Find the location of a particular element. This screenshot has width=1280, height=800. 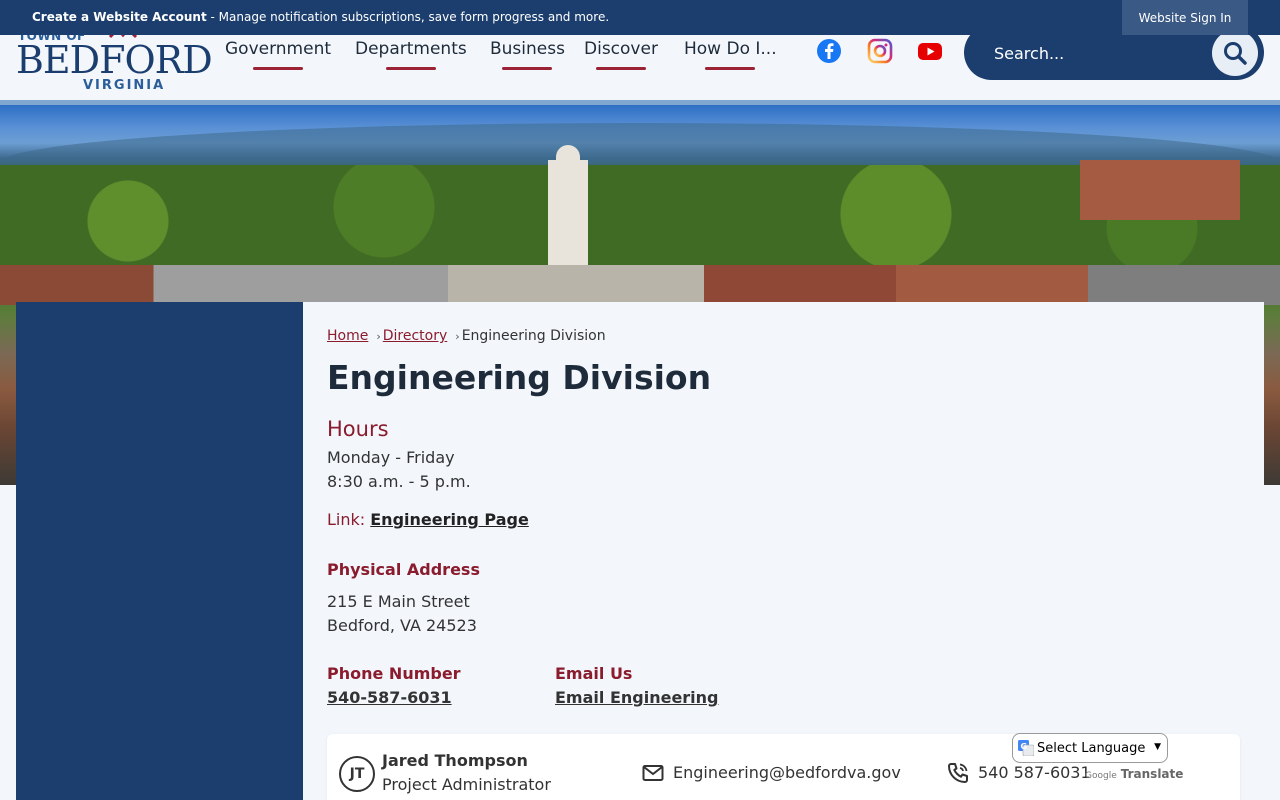

search-icon is located at coordinates (1235, 53).